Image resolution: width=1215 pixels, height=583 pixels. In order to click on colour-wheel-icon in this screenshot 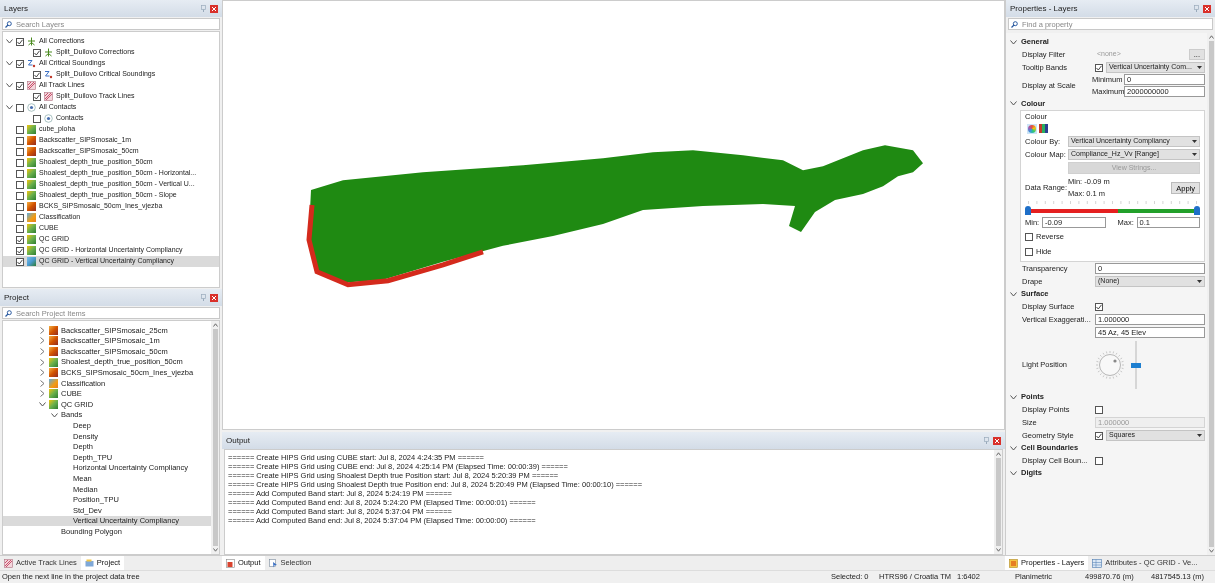, I will do `click(1032, 128)`.